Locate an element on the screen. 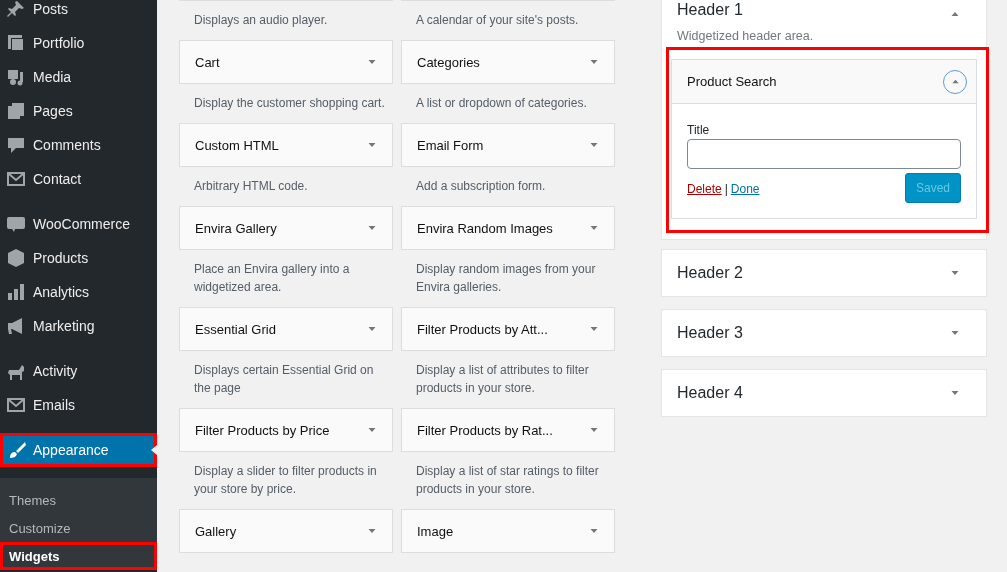  menu-item: Media is located at coordinates (78, 77).